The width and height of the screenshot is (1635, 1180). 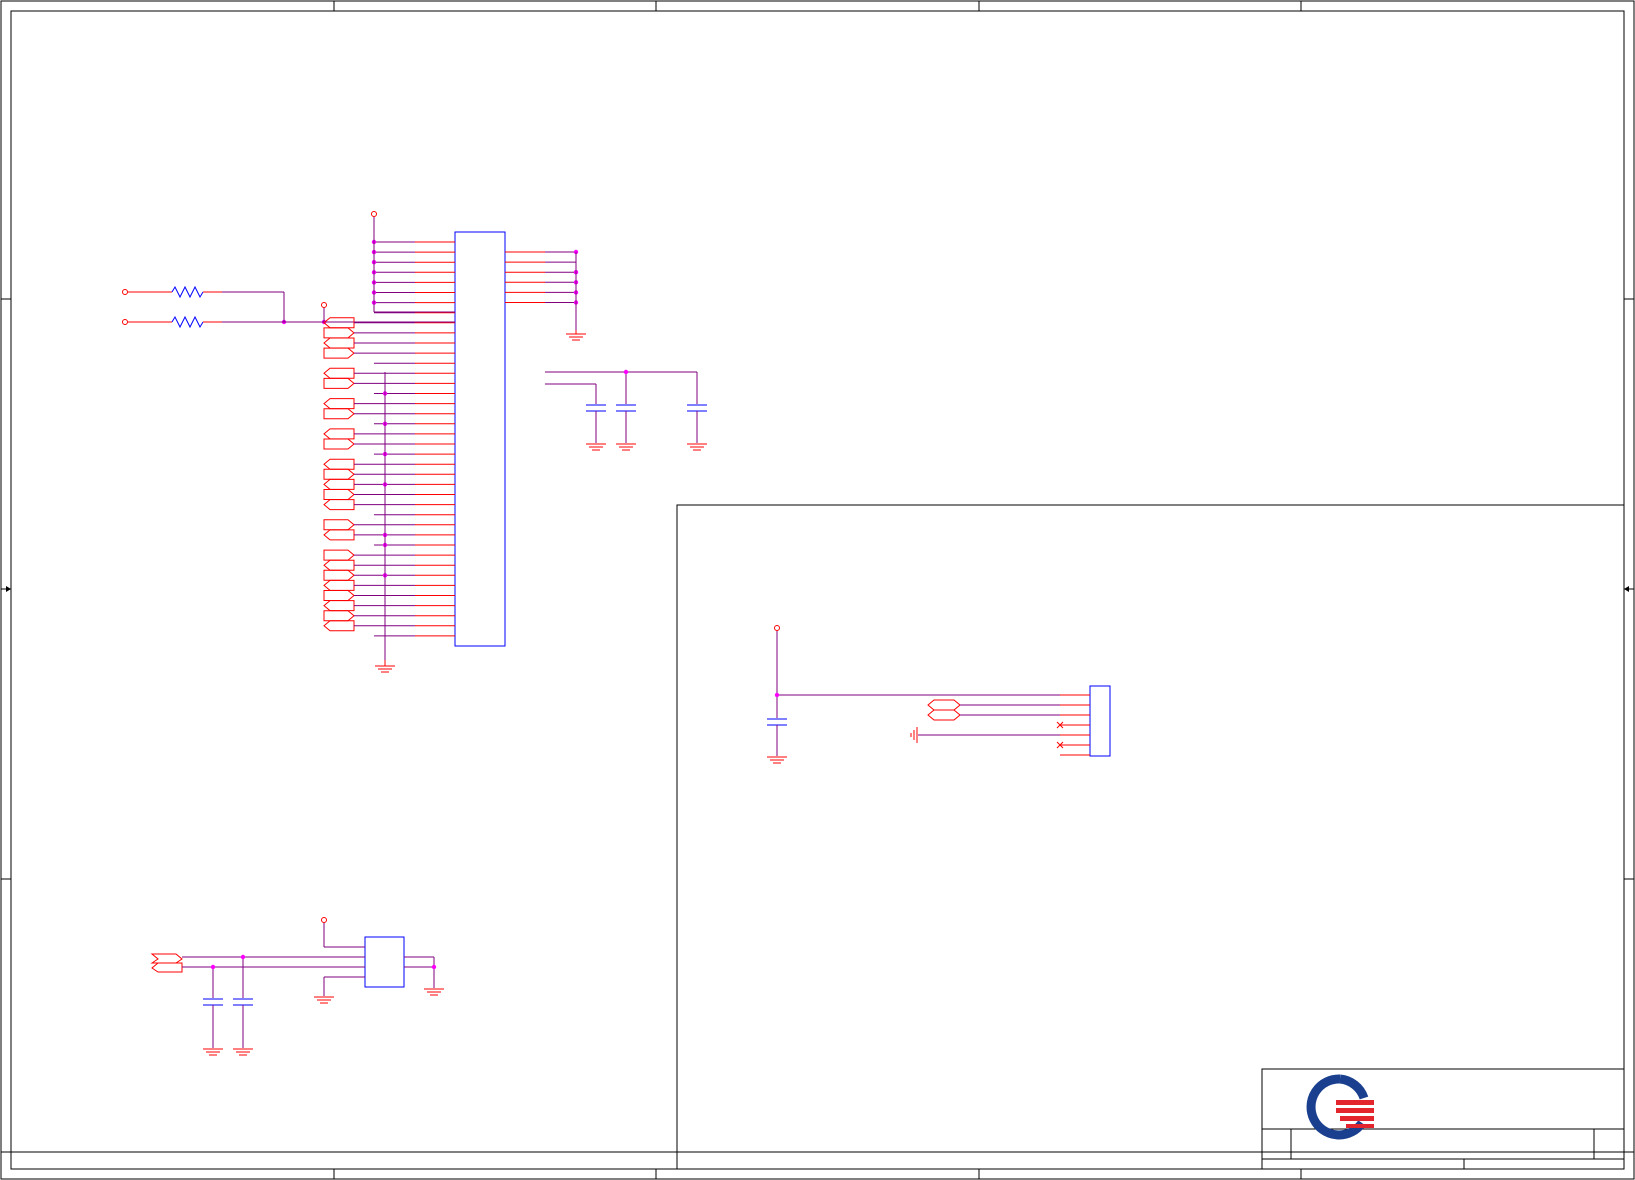 What do you see at coordinates (944, 715) in the screenshot?
I see `net-label-j1-b` at bounding box center [944, 715].